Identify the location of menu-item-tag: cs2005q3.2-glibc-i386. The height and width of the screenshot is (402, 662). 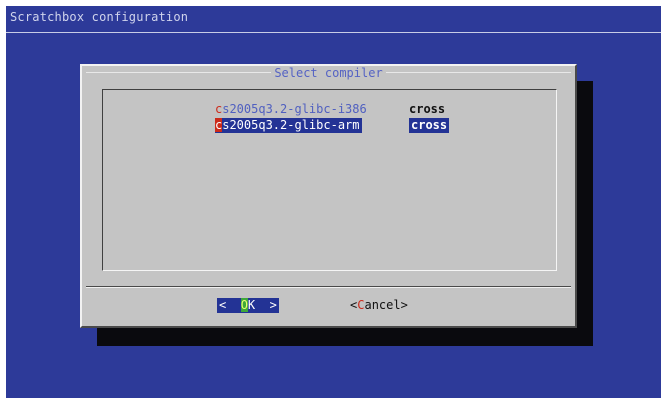
(291, 109).